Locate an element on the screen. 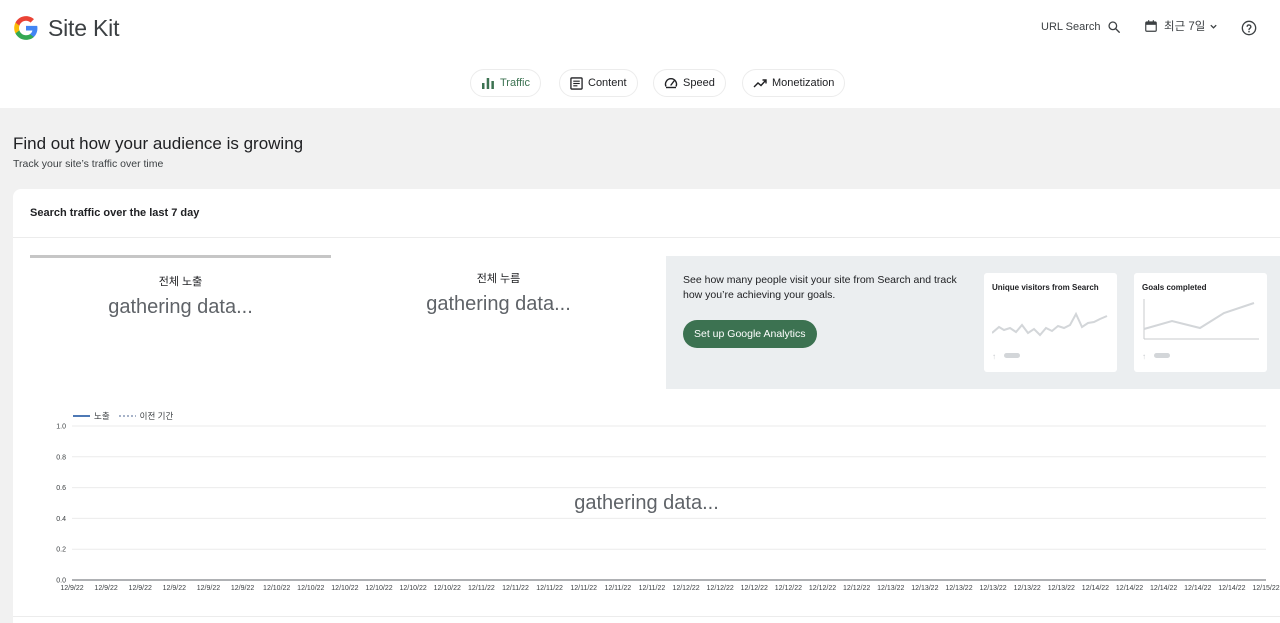 The height and width of the screenshot is (623, 1280). bar-chart-icon is located at coordinates (488, 83).